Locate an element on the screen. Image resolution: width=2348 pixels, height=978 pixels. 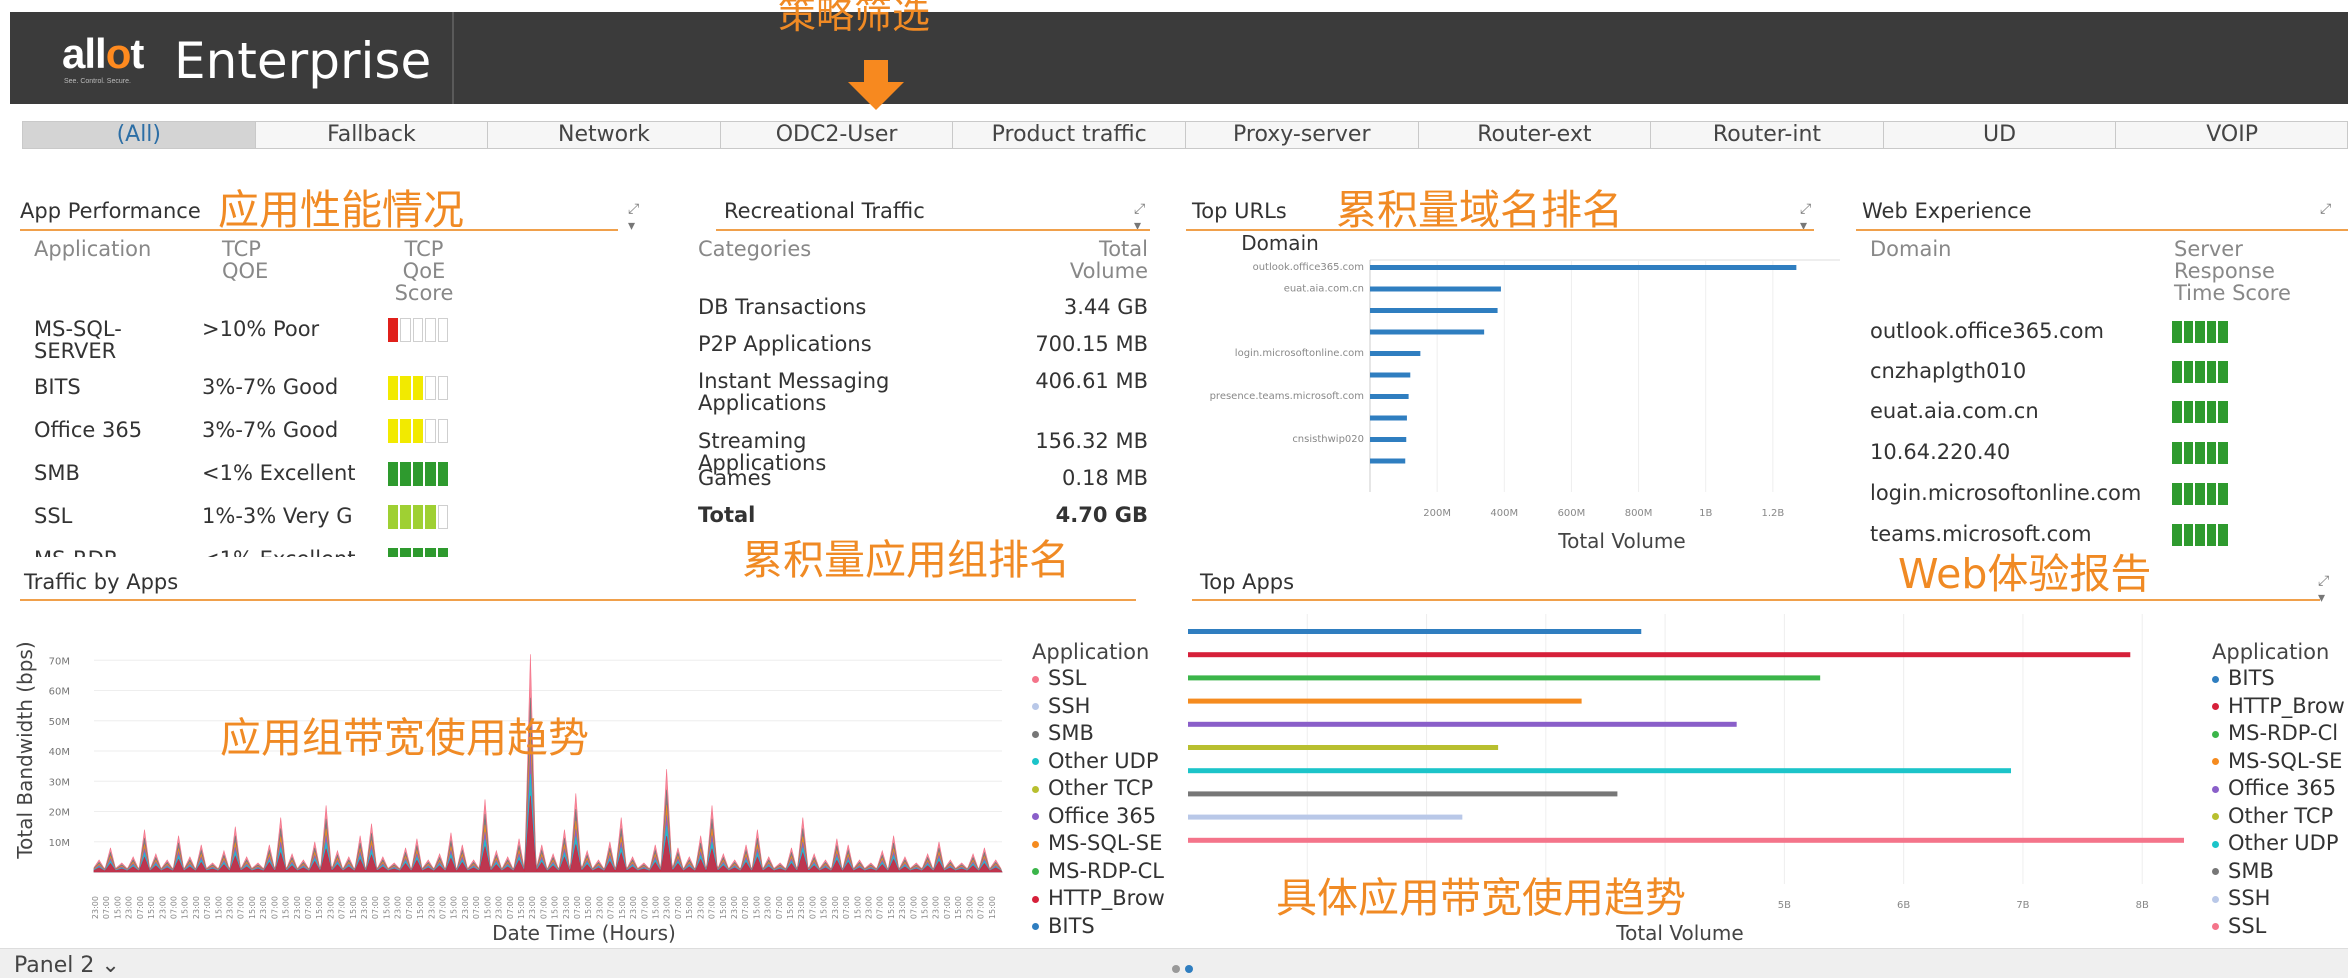
legend-label: Office 365 is located at coordinates (2282, 788).